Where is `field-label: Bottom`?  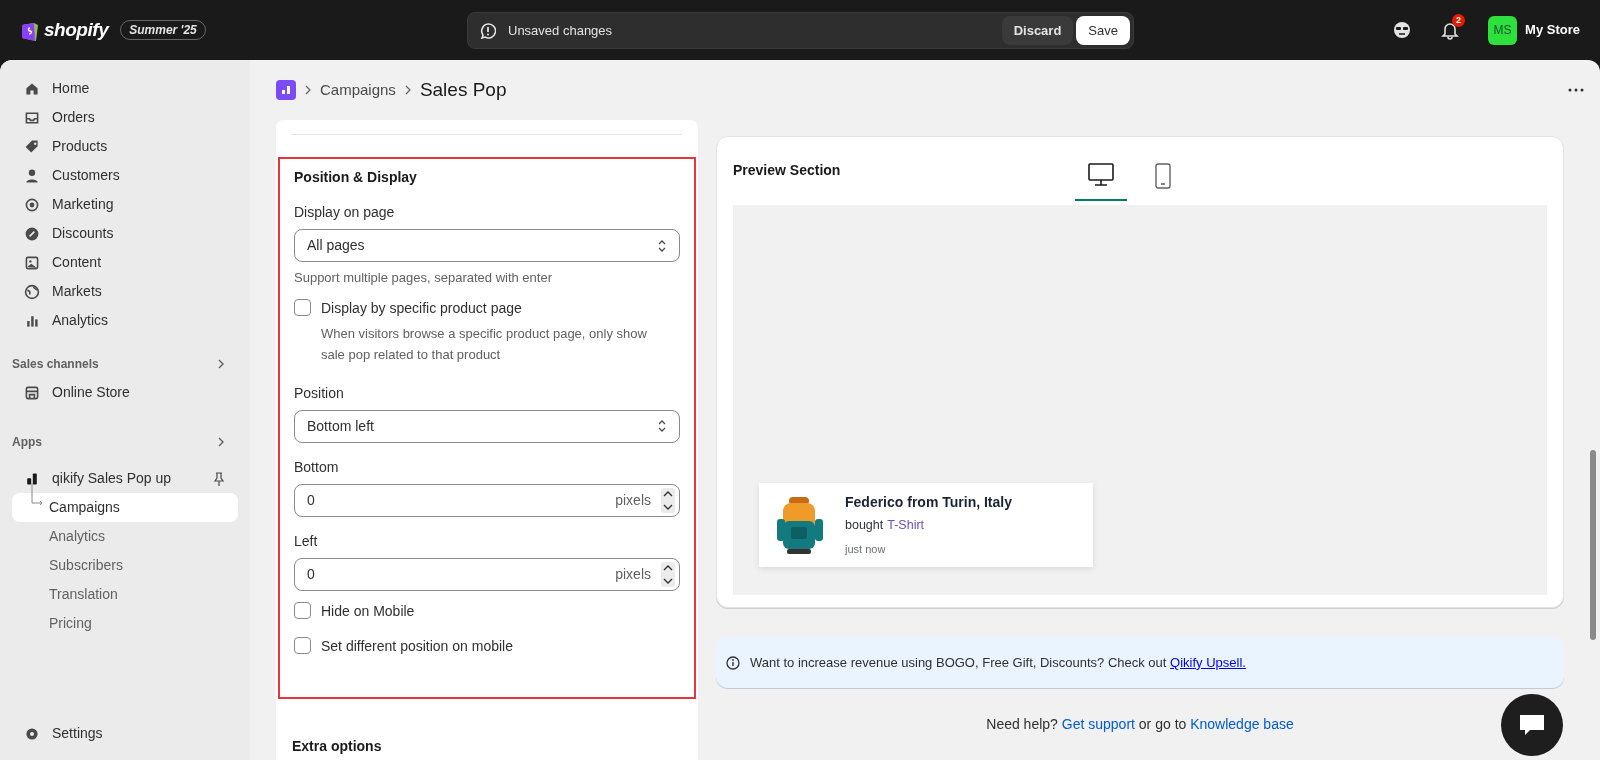
field-label: Bottom is located at coordinates (317, 467).